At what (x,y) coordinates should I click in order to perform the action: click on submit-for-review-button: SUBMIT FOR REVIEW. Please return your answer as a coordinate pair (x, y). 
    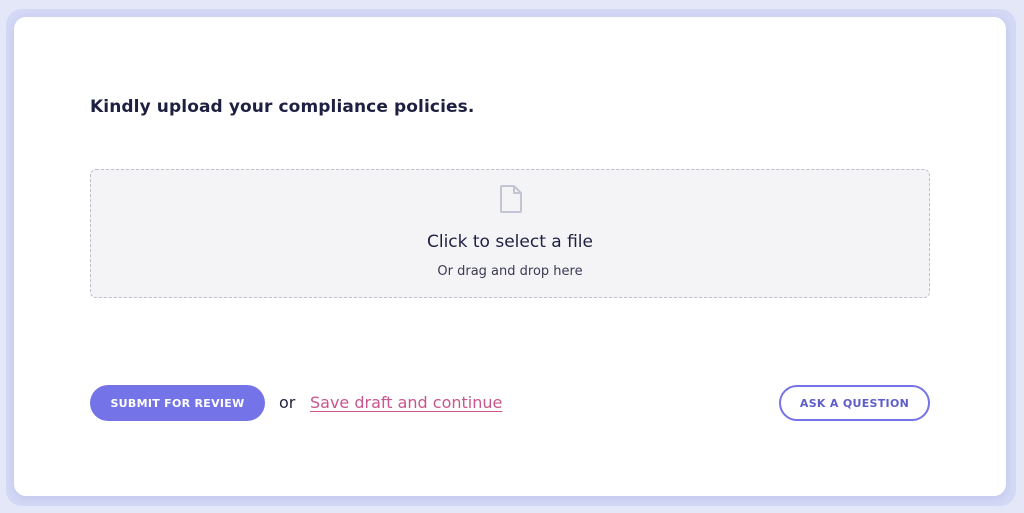
    Looking at the image, I should click on (177, 403).